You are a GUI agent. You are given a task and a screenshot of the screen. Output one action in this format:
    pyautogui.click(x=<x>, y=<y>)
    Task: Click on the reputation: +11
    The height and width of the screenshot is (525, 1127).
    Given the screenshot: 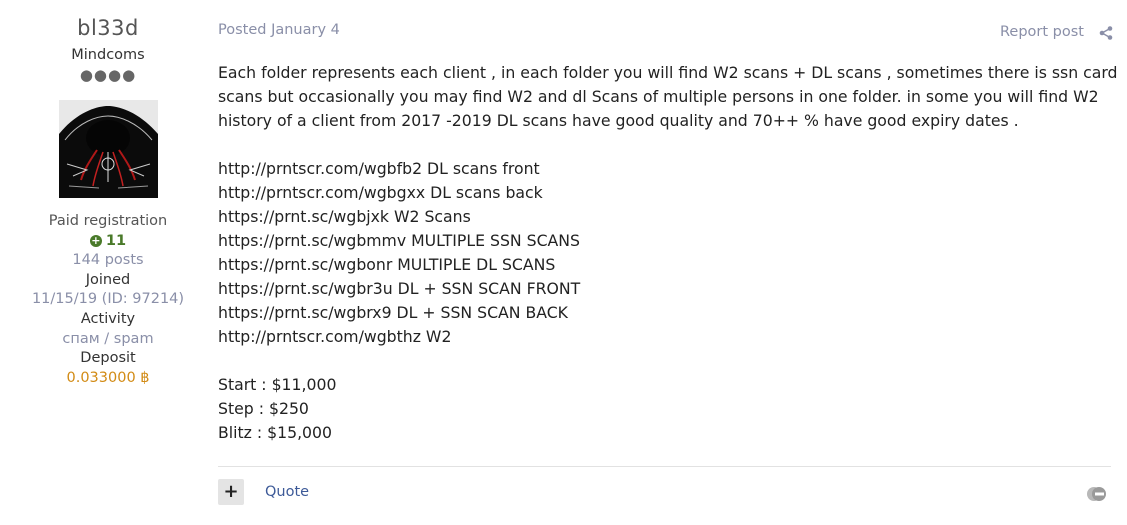 What is the action you would take?
    pyautogui.click(x=108, y=241)
    